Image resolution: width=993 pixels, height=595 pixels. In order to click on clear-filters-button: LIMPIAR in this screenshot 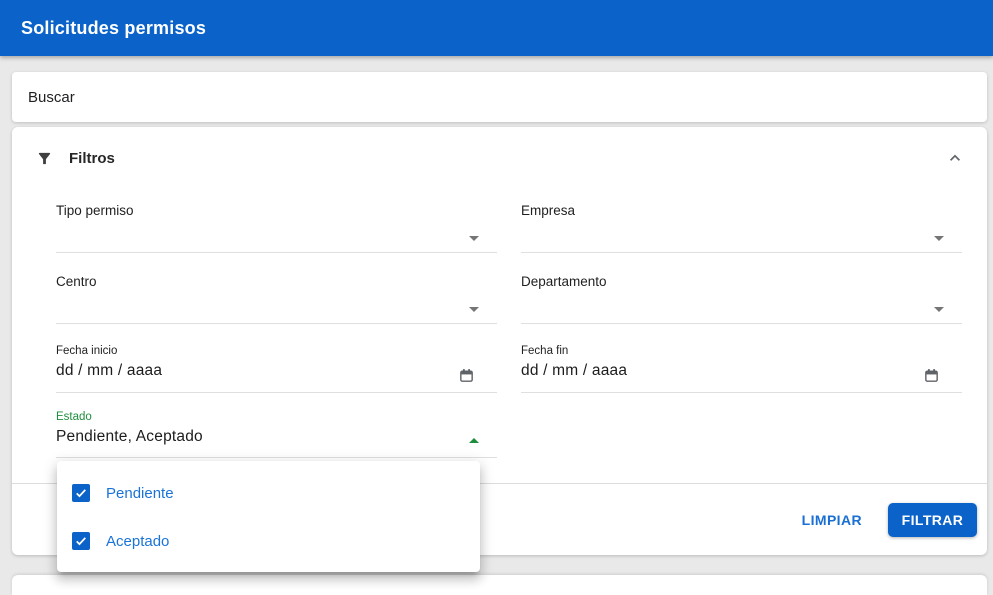, I will do `click(832, 520)`.